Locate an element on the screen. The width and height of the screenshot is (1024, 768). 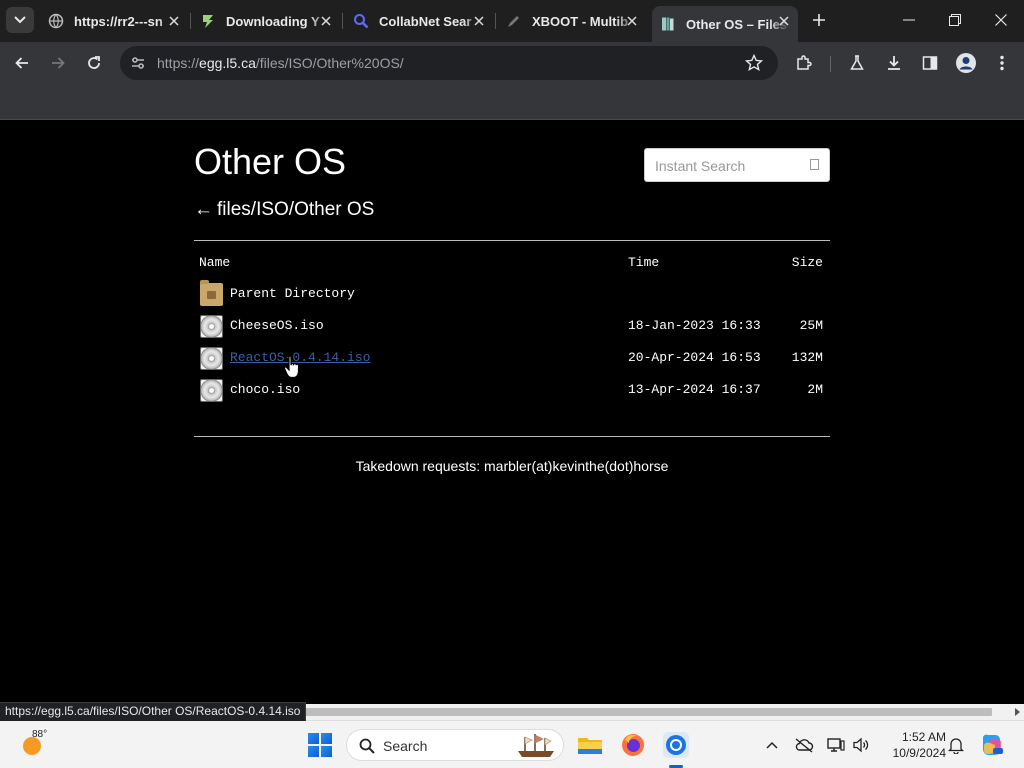
address-bar: https://egg.l5.ca/files/ISO/Other%20OS/ is located at coordinates (449, 63).